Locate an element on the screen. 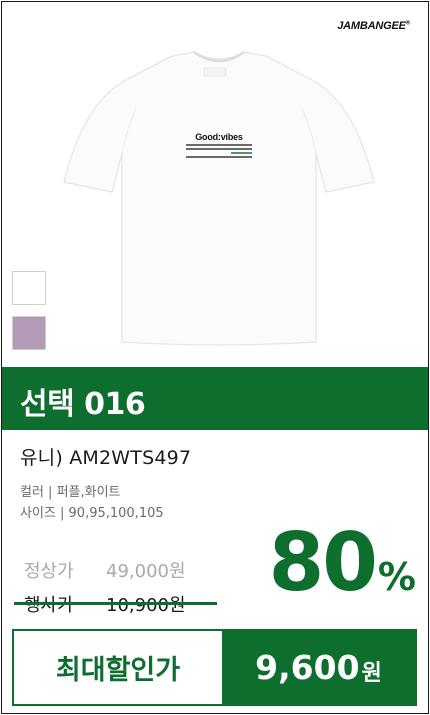 The width and height of the screenshot is (430, 715). event-price-value: 10,900원 is located at coordinates (146, 605).